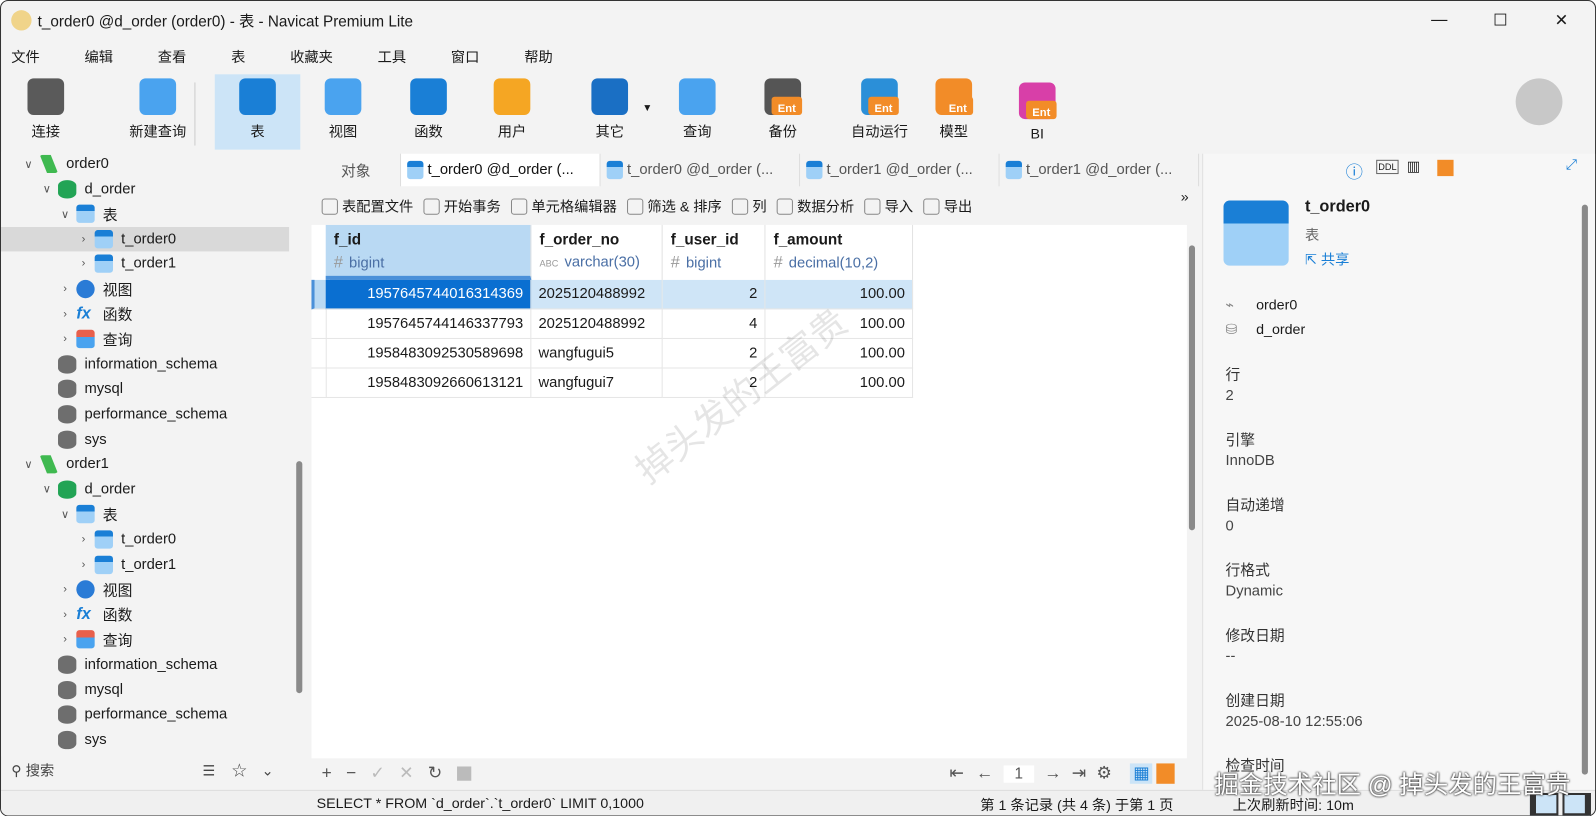 This screenshot has height=816, width=1596. Describe the element at coordinates (674, 206) in the screenshot. I see `filter-sort-button: 筛选 & 排序` at that location.